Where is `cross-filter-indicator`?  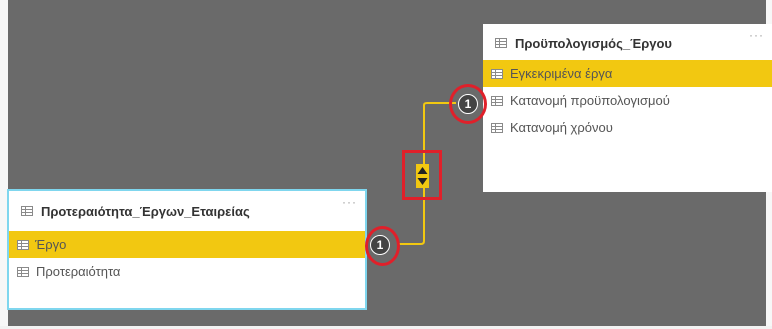
cross-filter-indicator is located at coordinates (422, 176).